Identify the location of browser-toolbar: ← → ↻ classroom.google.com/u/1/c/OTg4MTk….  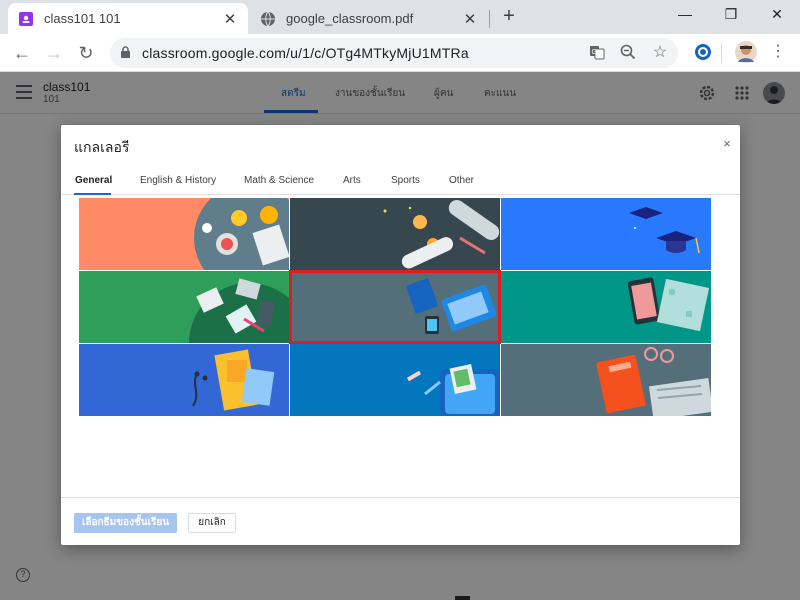
(400, 53).